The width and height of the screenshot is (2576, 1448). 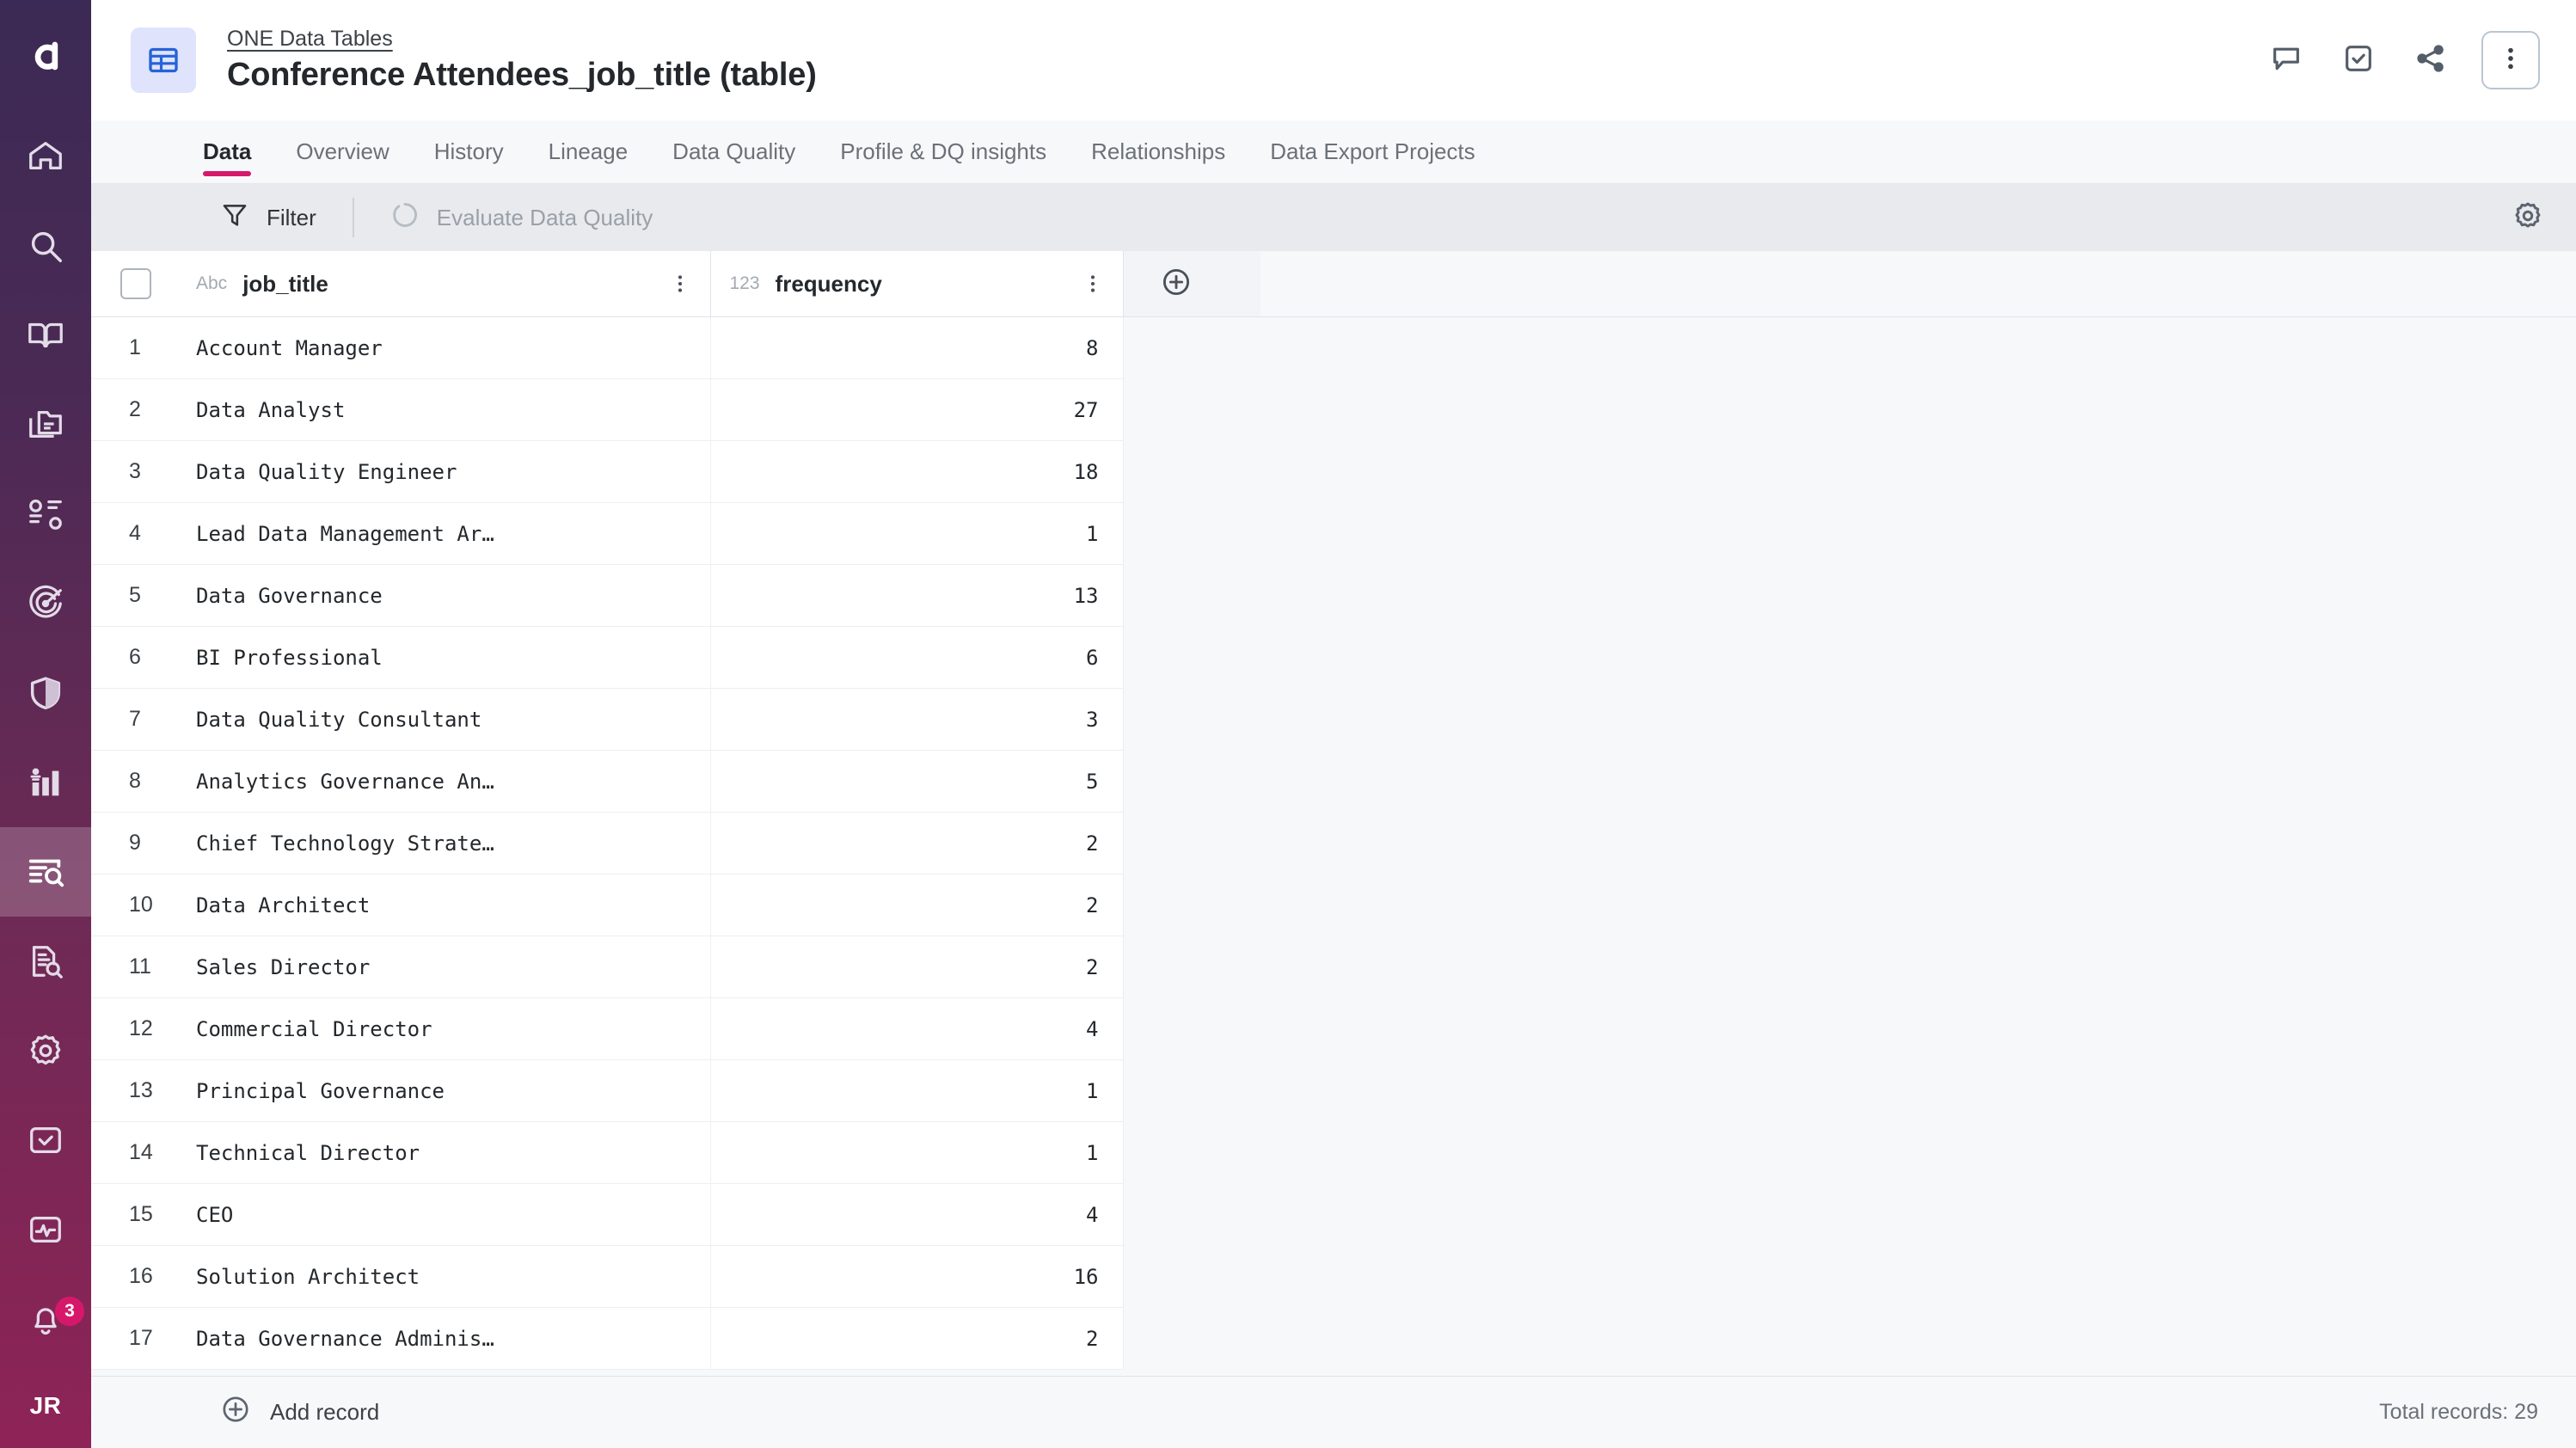 What do you see at coordinates (310, 39) in the screenshot?
I see `breadcrumb: ONE Data Tables` at bounding box center [310, 39].